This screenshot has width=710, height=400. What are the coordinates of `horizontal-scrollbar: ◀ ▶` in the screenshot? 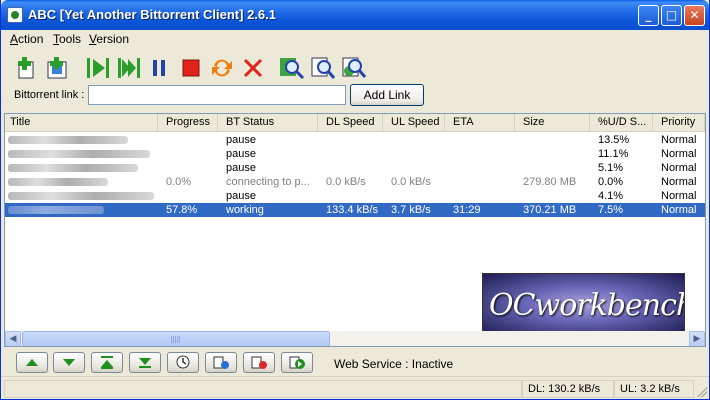 It's located at (355, 338).